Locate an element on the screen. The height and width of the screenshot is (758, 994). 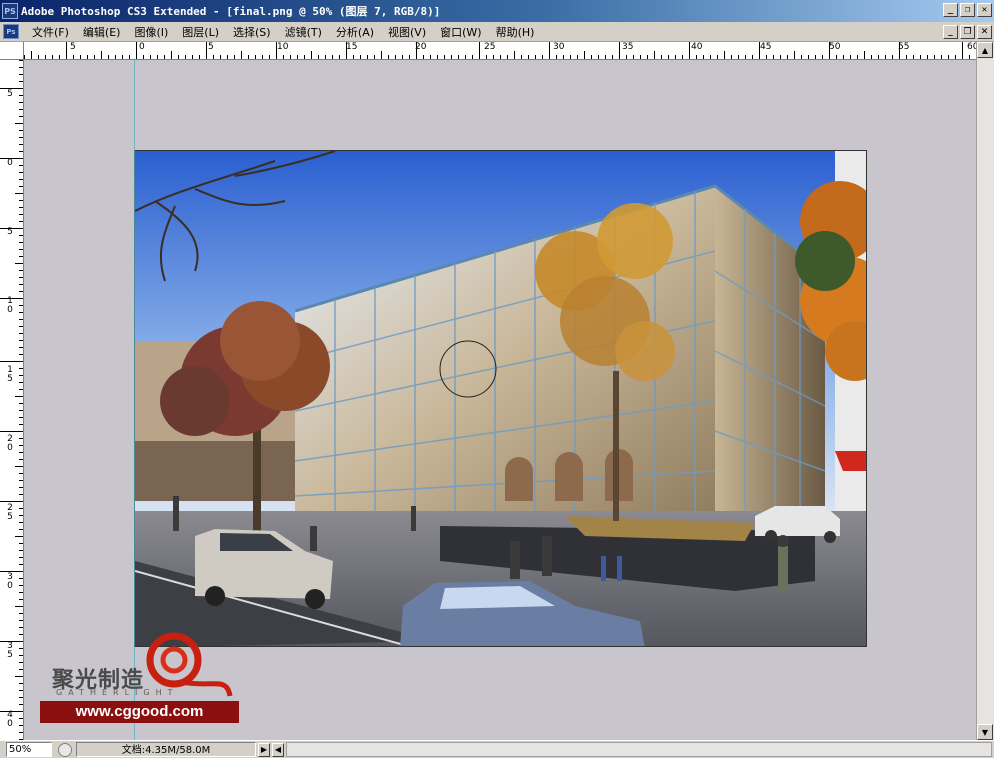
arrow-right-icon: ▶ is located at coordinates (264, 749).